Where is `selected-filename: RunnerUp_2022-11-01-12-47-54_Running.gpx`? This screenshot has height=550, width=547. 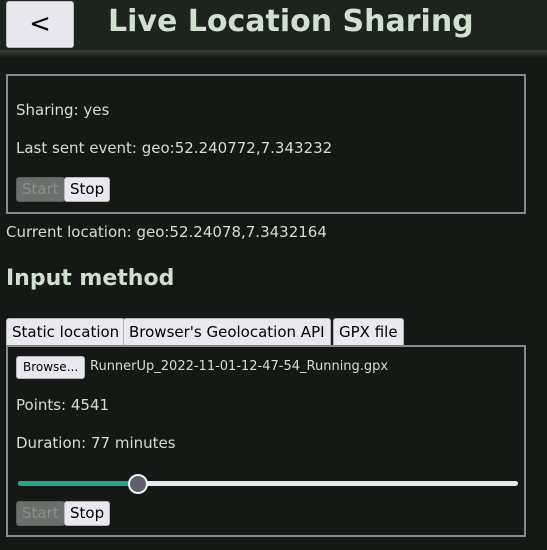
selected-filename: RunnerUp_2022-11-01-12-47-54_Running.gpx is located at coordinates (239, 366).